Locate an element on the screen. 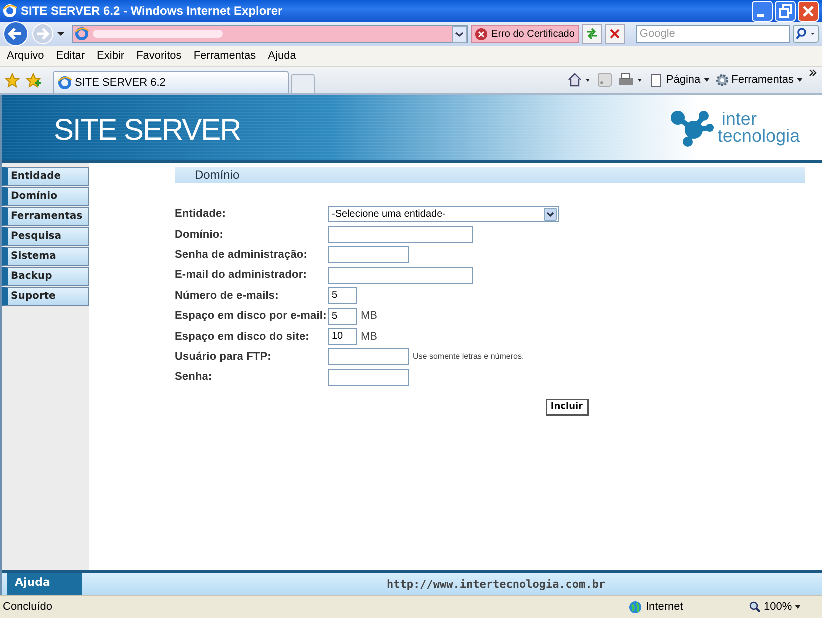 The height and width of the screenshot is (618, 822). submit-button: Incluir is located at coordinates (567, 407).